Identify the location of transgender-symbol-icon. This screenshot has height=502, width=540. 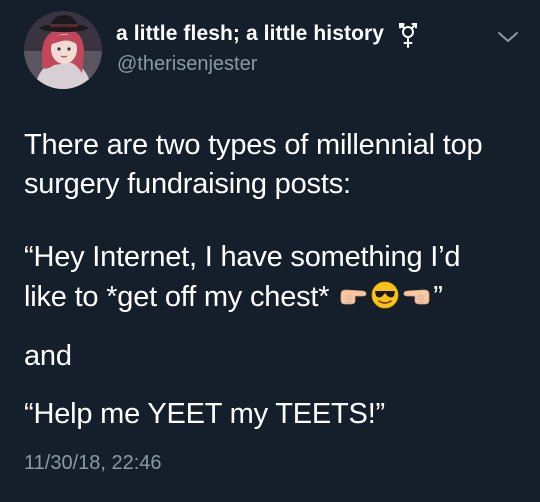
(408, 35).